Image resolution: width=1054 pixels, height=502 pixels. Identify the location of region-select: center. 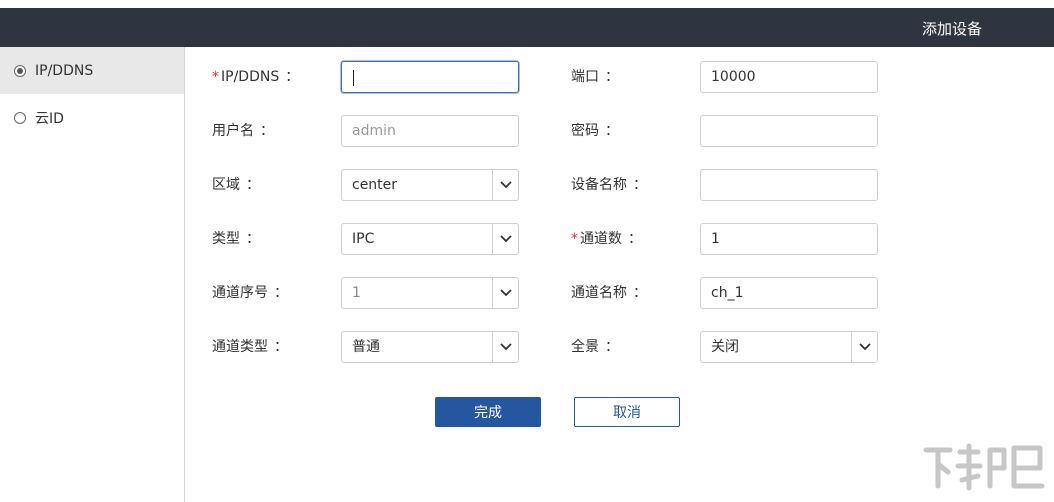
(430, 185).